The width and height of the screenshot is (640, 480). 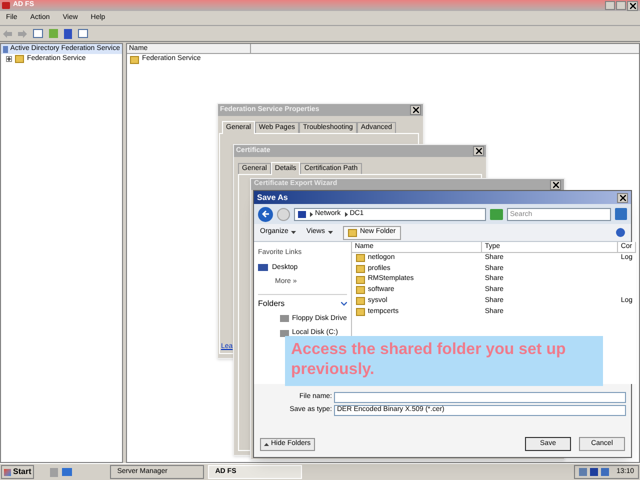 I want to click on callout-text: Access the shared folder you set up previously., so click(x=429, y=360).